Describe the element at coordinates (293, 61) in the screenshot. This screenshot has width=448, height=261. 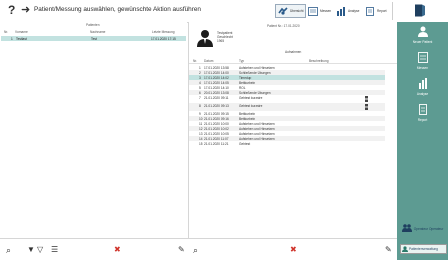
I see `measurements-table-header: Nr. Datum Typ Beschreibung` at that location.